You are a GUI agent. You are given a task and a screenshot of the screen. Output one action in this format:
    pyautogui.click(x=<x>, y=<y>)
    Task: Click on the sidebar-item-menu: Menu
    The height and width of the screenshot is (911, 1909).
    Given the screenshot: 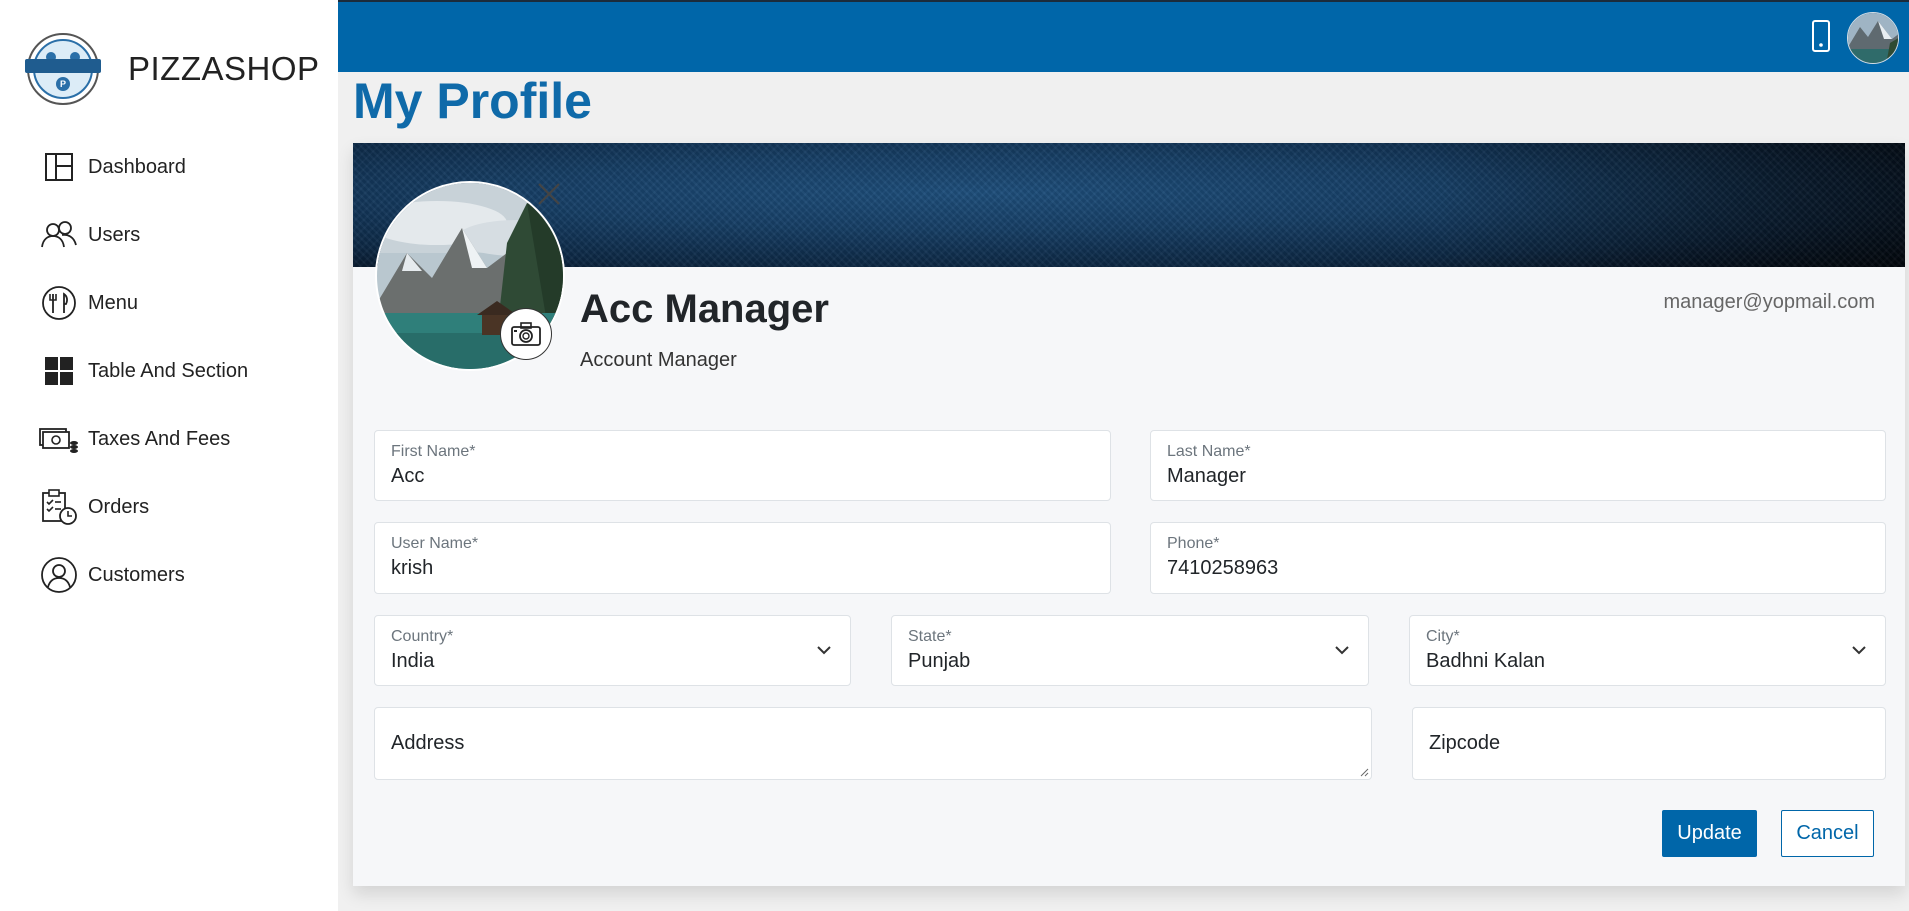 What is the action you would take?
    pyautogui.click(x=143, y=303)
    